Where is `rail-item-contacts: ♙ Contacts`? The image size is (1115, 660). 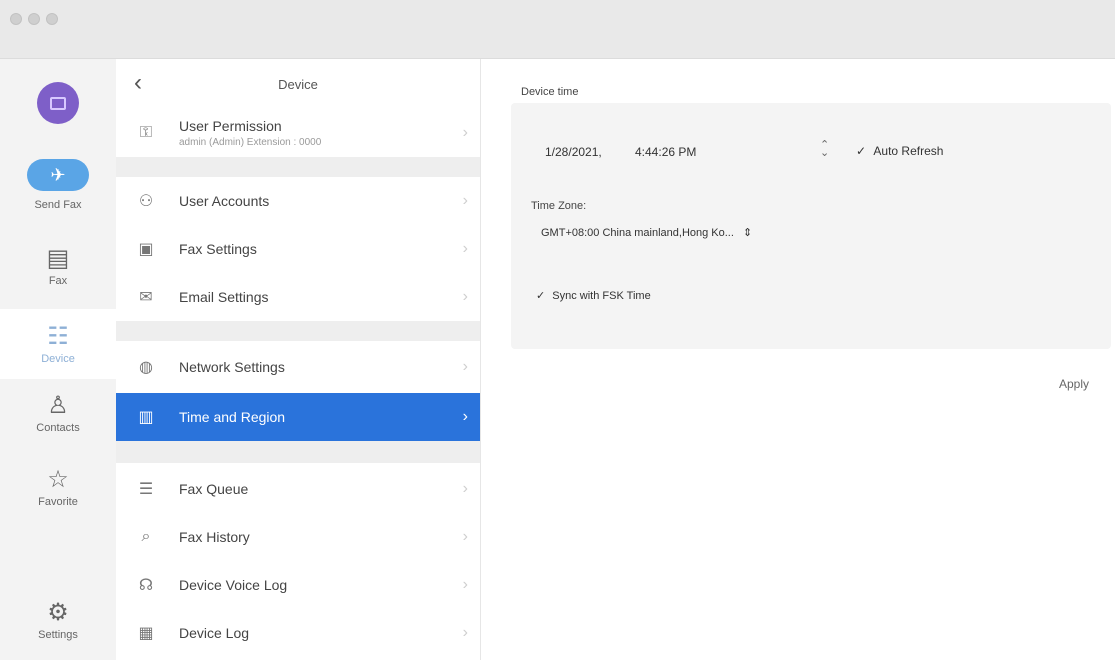 rail-item-contacts: ♙ Contacts is located at coordinates (58, 422).